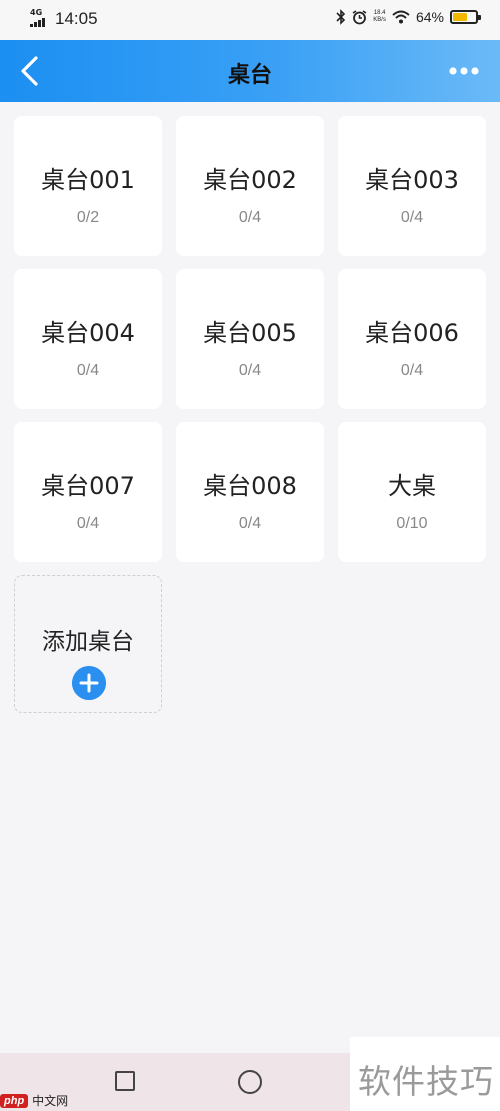 This screenshot has width=500, height=1111. I want to click on add-table-label: 添加桌台, so click(88, 642).